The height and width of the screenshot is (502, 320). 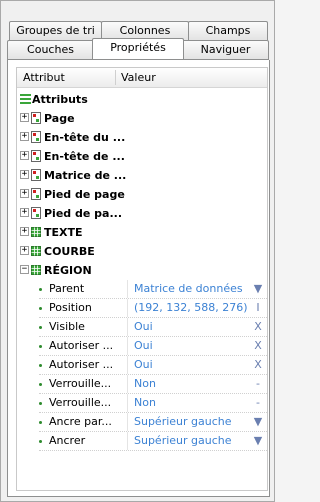 What do you see at coordinates (142, 232) in the screenshot?
I see `tree-node-texte: + TEXTE` at bounding box center [142, 232].